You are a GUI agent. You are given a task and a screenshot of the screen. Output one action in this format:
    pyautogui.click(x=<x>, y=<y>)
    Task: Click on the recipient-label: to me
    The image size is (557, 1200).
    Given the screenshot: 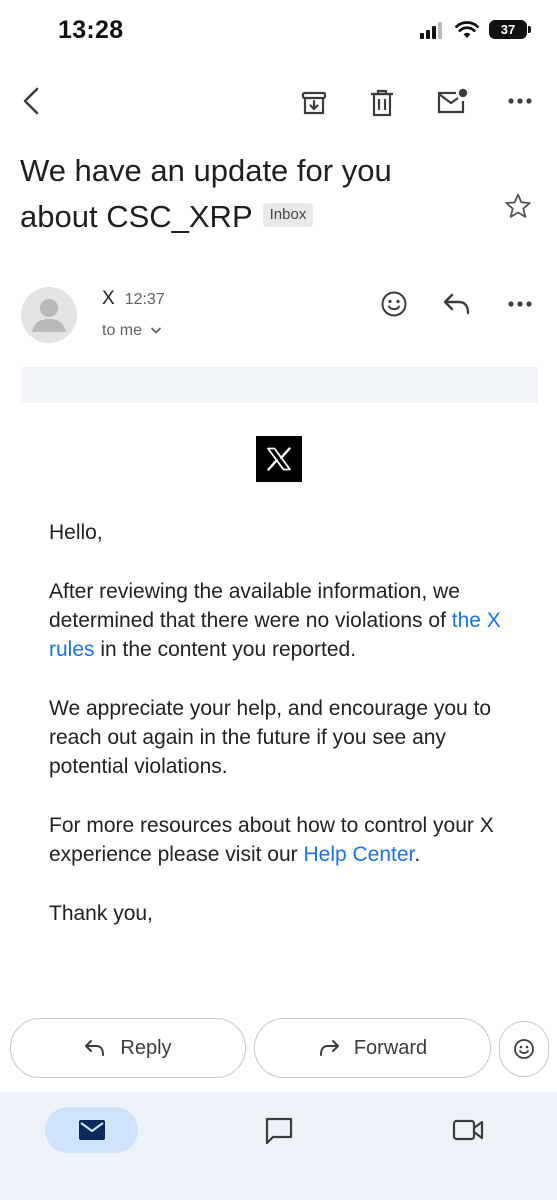 What is the action you would take?
    pyautogui.click(x=122, y=330)
    